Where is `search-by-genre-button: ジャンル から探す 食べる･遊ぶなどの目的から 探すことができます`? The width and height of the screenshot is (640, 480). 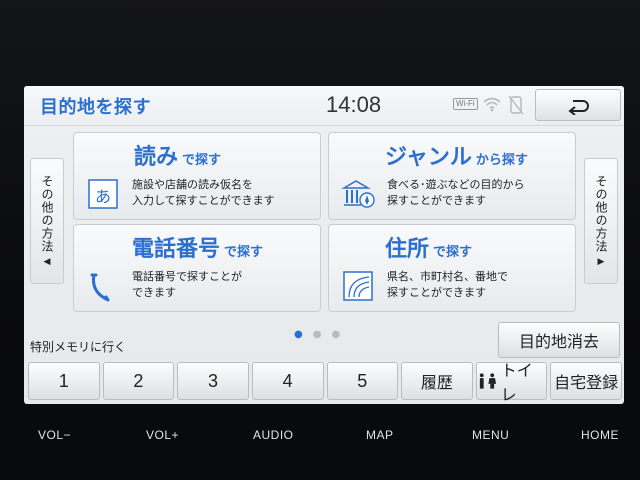 search-by-genre-button: ジャンル から探す 食べる･遊ぶなどの目的から 探すことができます is located at coordinates (452, 176).